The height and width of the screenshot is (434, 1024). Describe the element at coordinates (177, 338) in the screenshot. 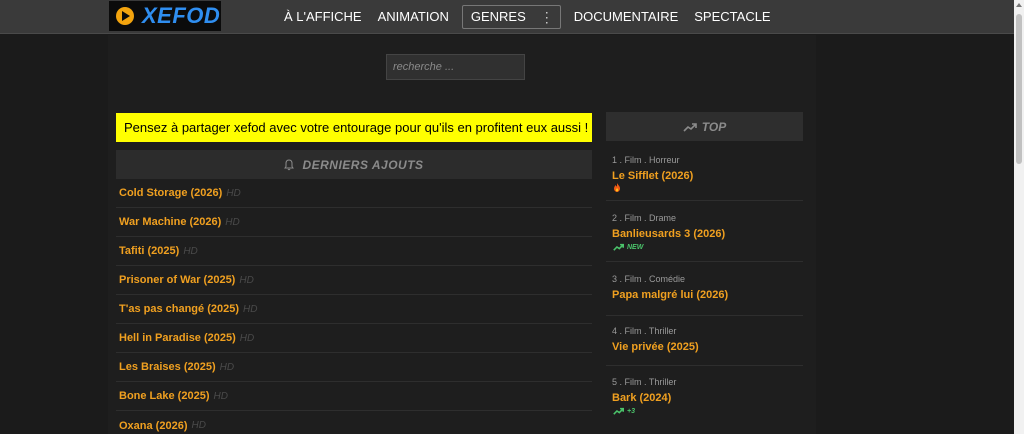

I see `movie-title: Hell in Paradise (2025)` at that location.